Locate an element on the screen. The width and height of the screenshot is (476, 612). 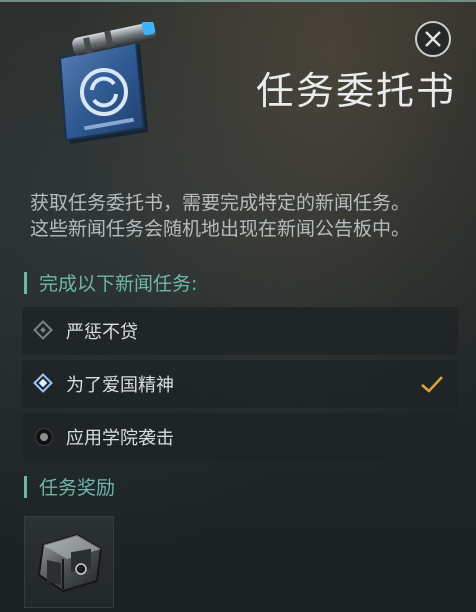
reward-item is located at coordinates (69, 562).